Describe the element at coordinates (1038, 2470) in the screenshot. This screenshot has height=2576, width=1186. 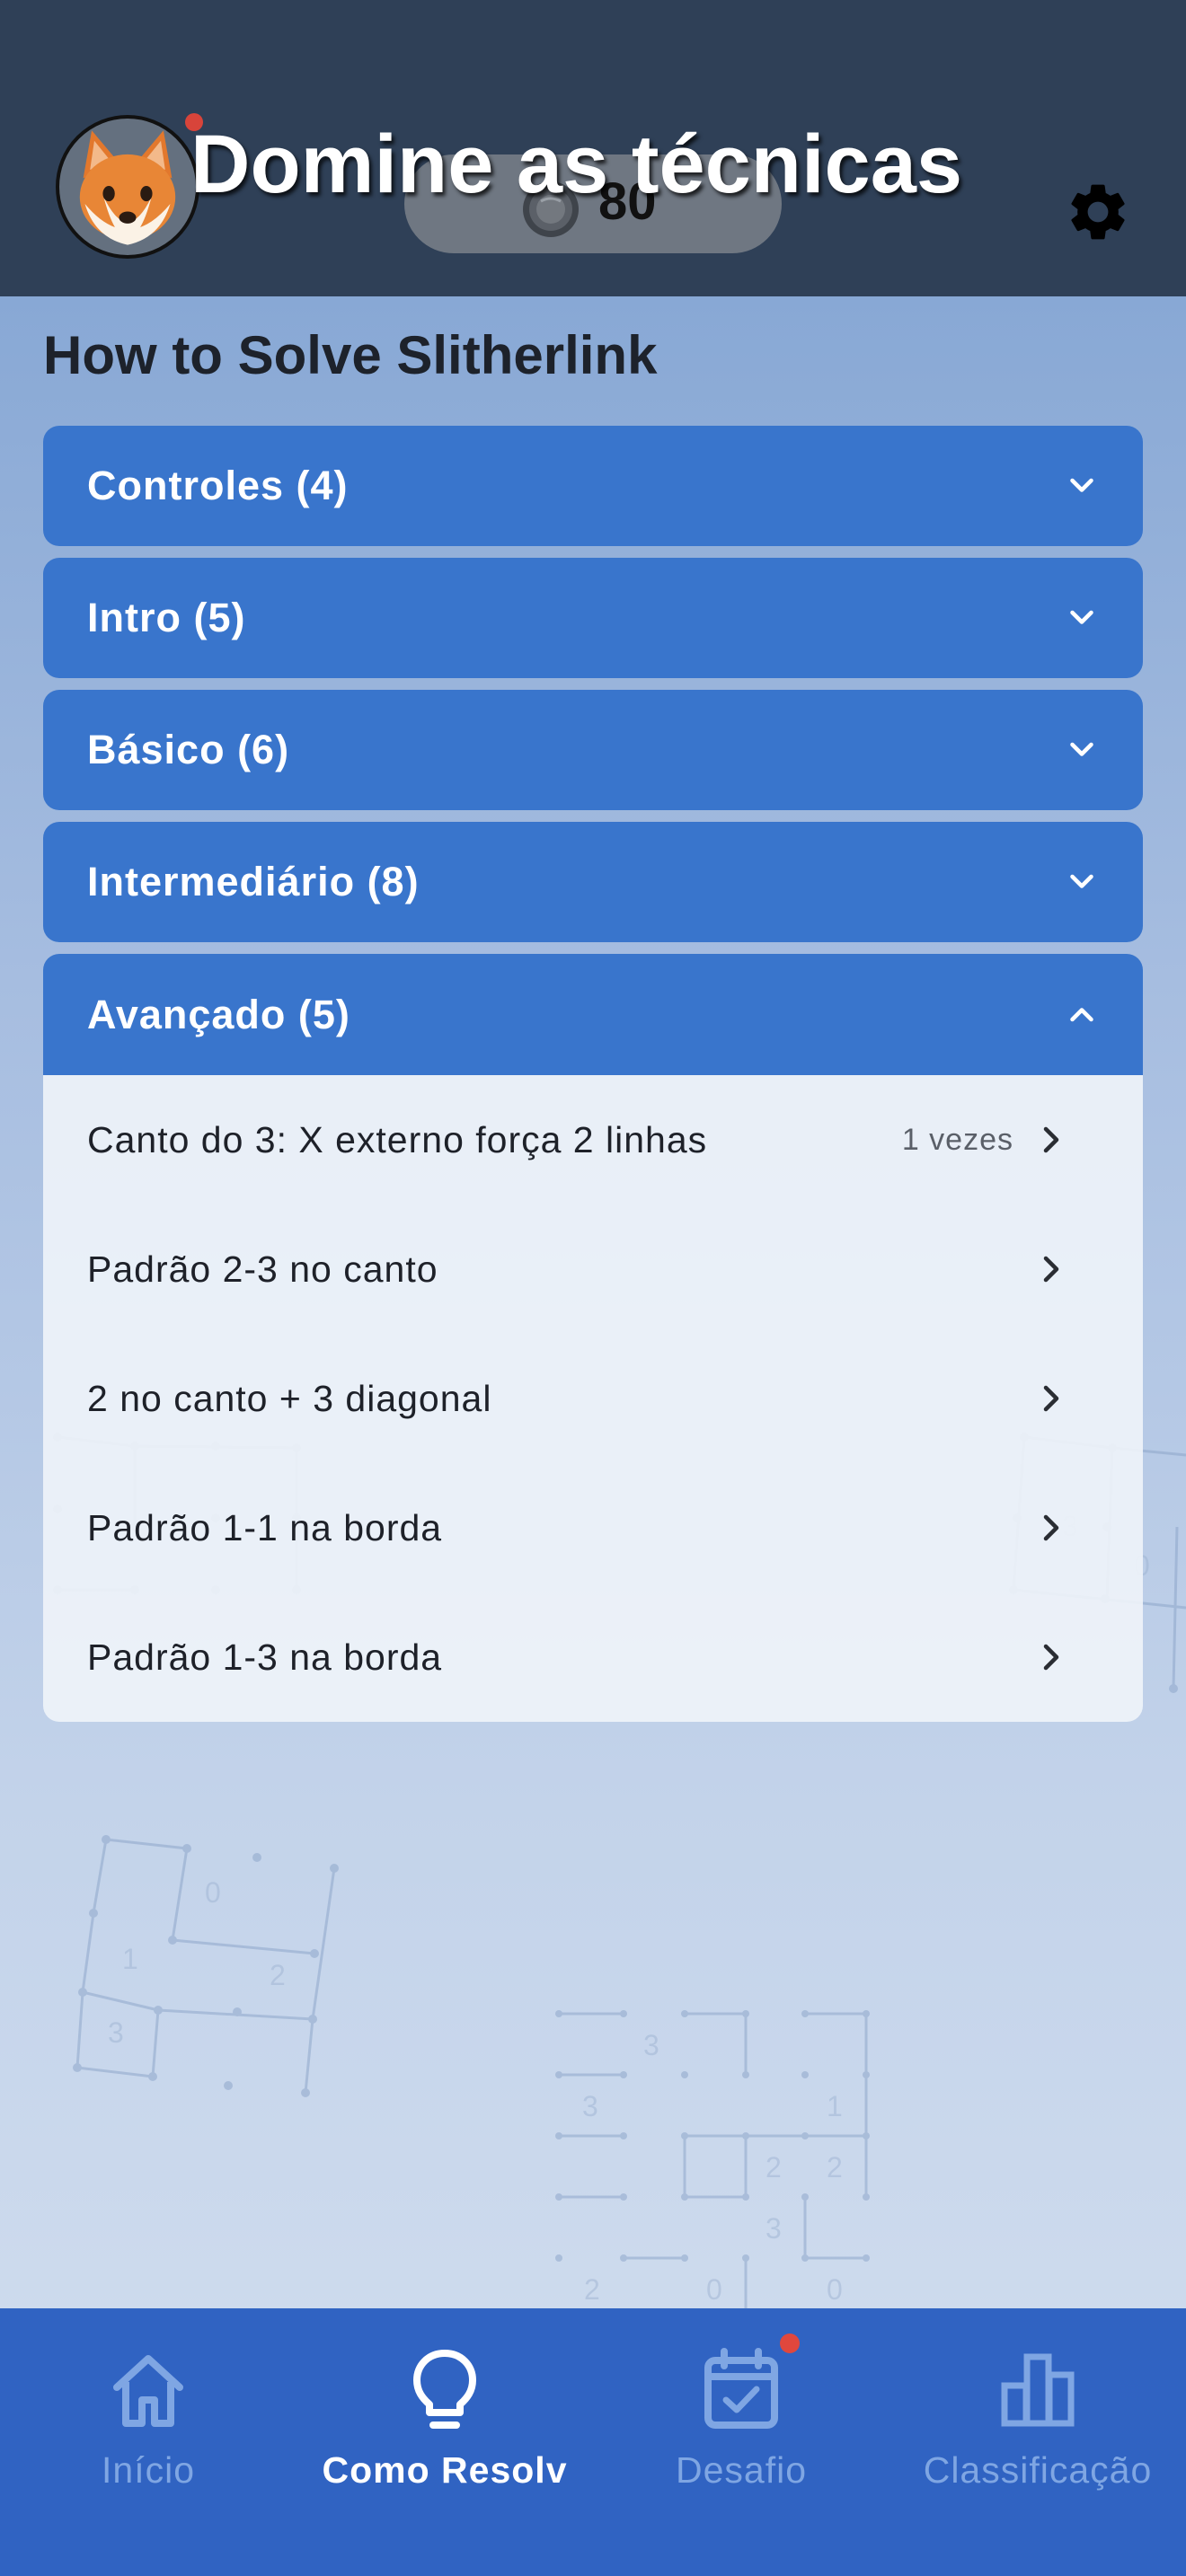
I see `nav-label: Classificação` at that location.